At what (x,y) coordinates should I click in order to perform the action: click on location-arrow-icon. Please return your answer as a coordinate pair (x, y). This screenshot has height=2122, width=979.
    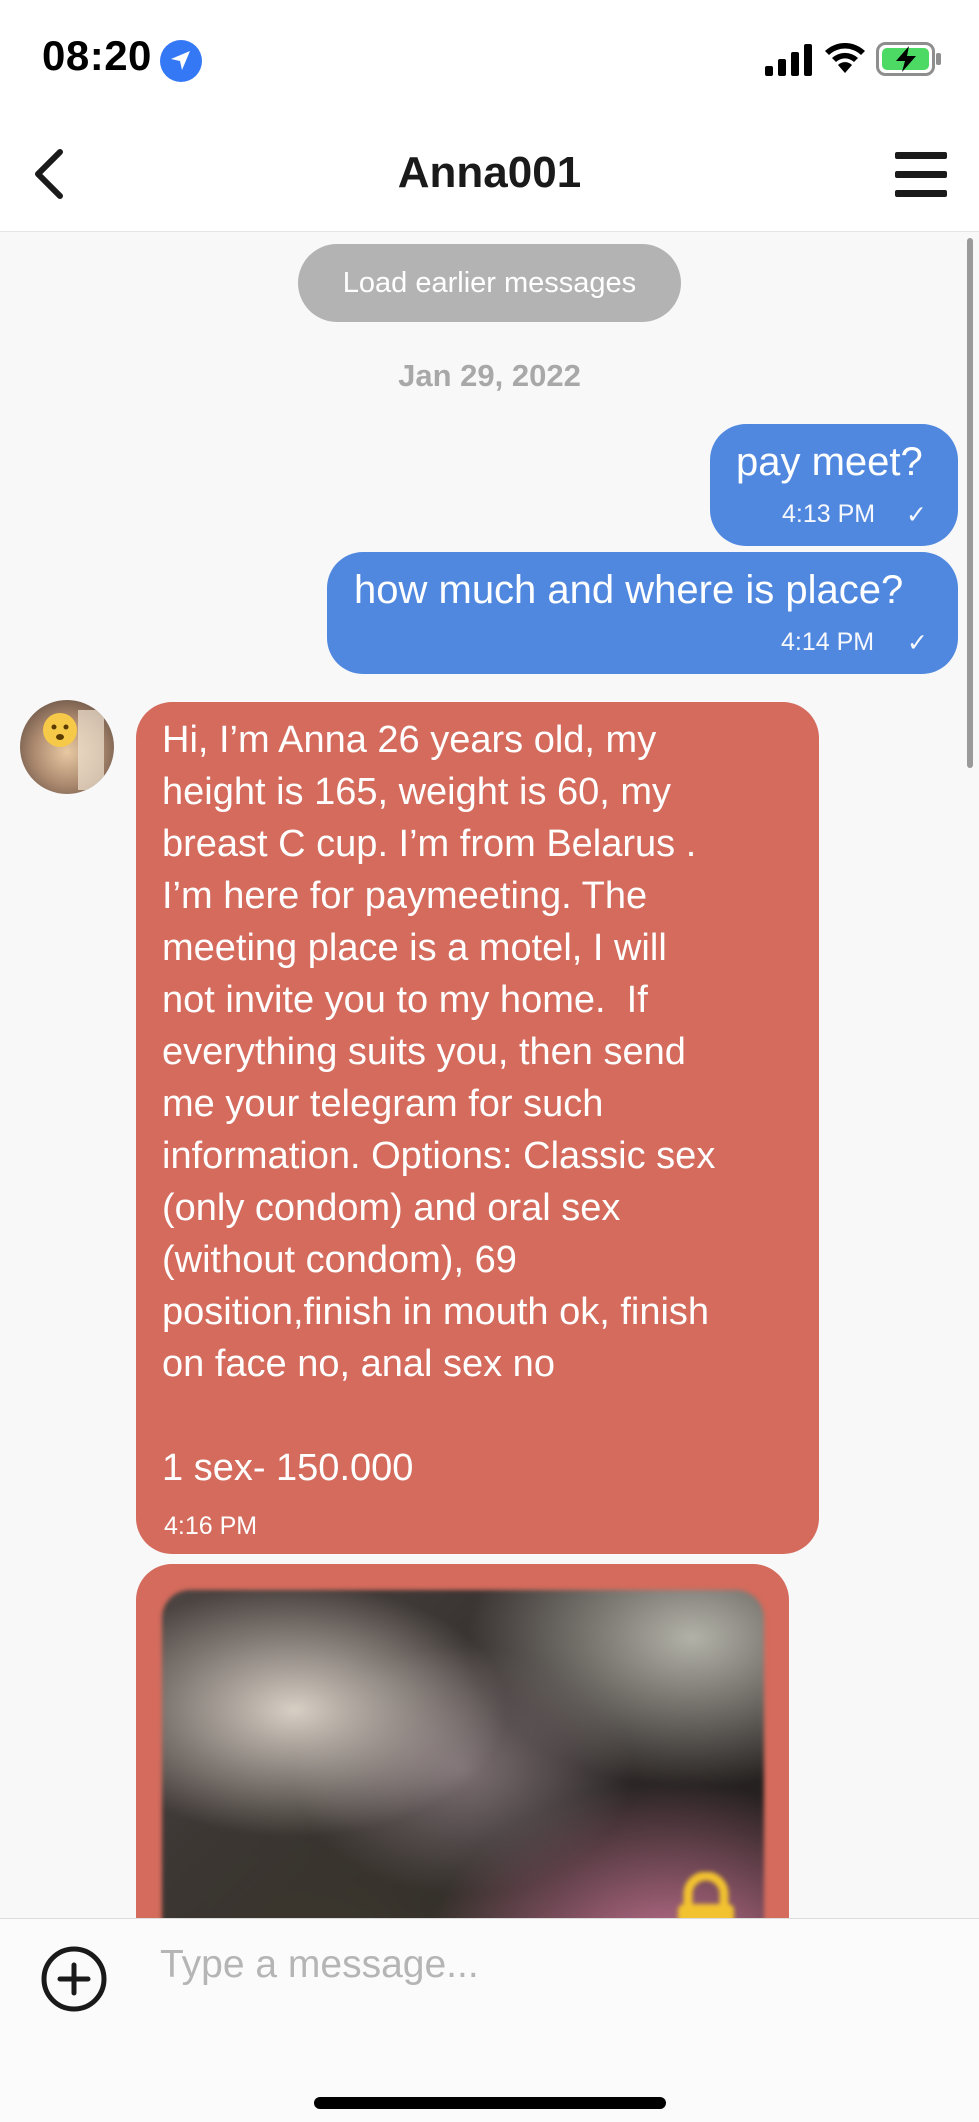
    Looking at the image, I should click on (181, 61).